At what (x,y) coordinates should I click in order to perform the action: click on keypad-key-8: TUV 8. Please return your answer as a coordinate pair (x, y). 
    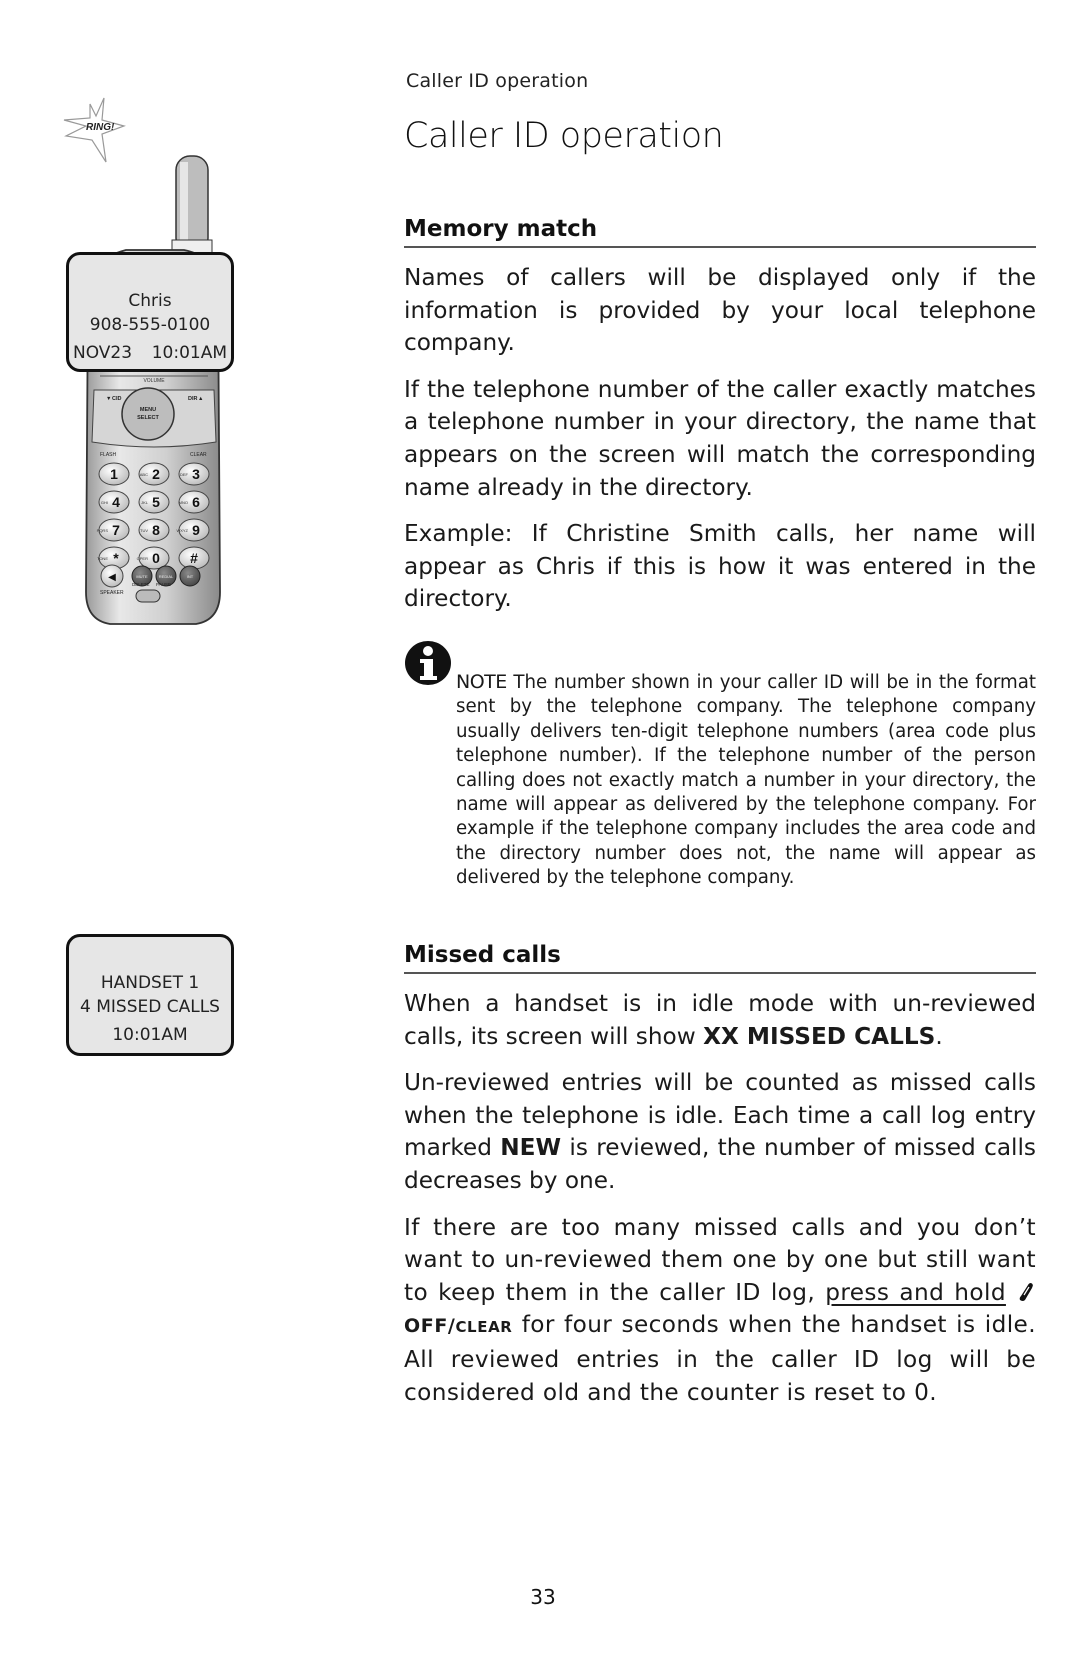
    Looking at the image, I should click on (154, 530).